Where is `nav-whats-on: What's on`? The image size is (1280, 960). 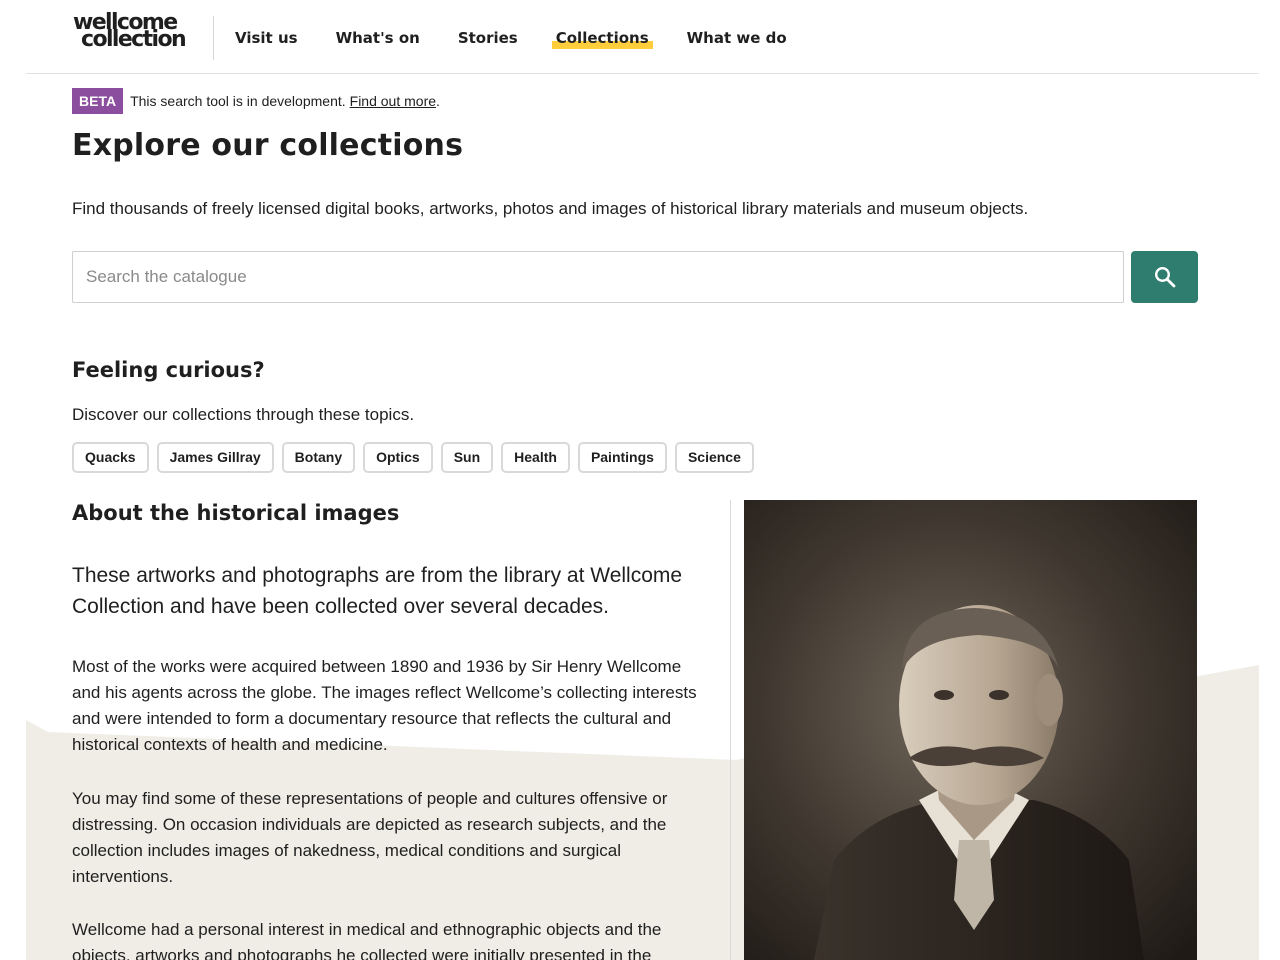 nav-whats-on: What's on is located at coordinates (378, 37).